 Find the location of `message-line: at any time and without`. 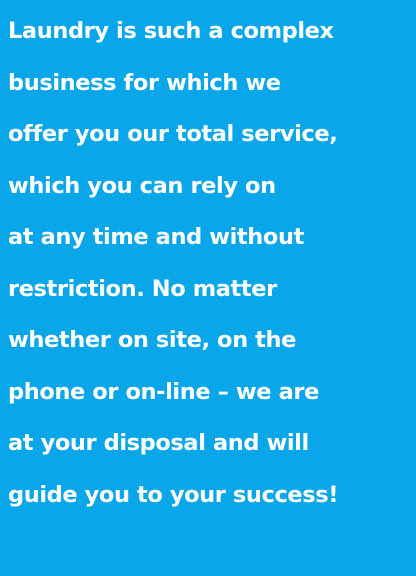

message-line: at any time and without is located at coordinates (156, 237).